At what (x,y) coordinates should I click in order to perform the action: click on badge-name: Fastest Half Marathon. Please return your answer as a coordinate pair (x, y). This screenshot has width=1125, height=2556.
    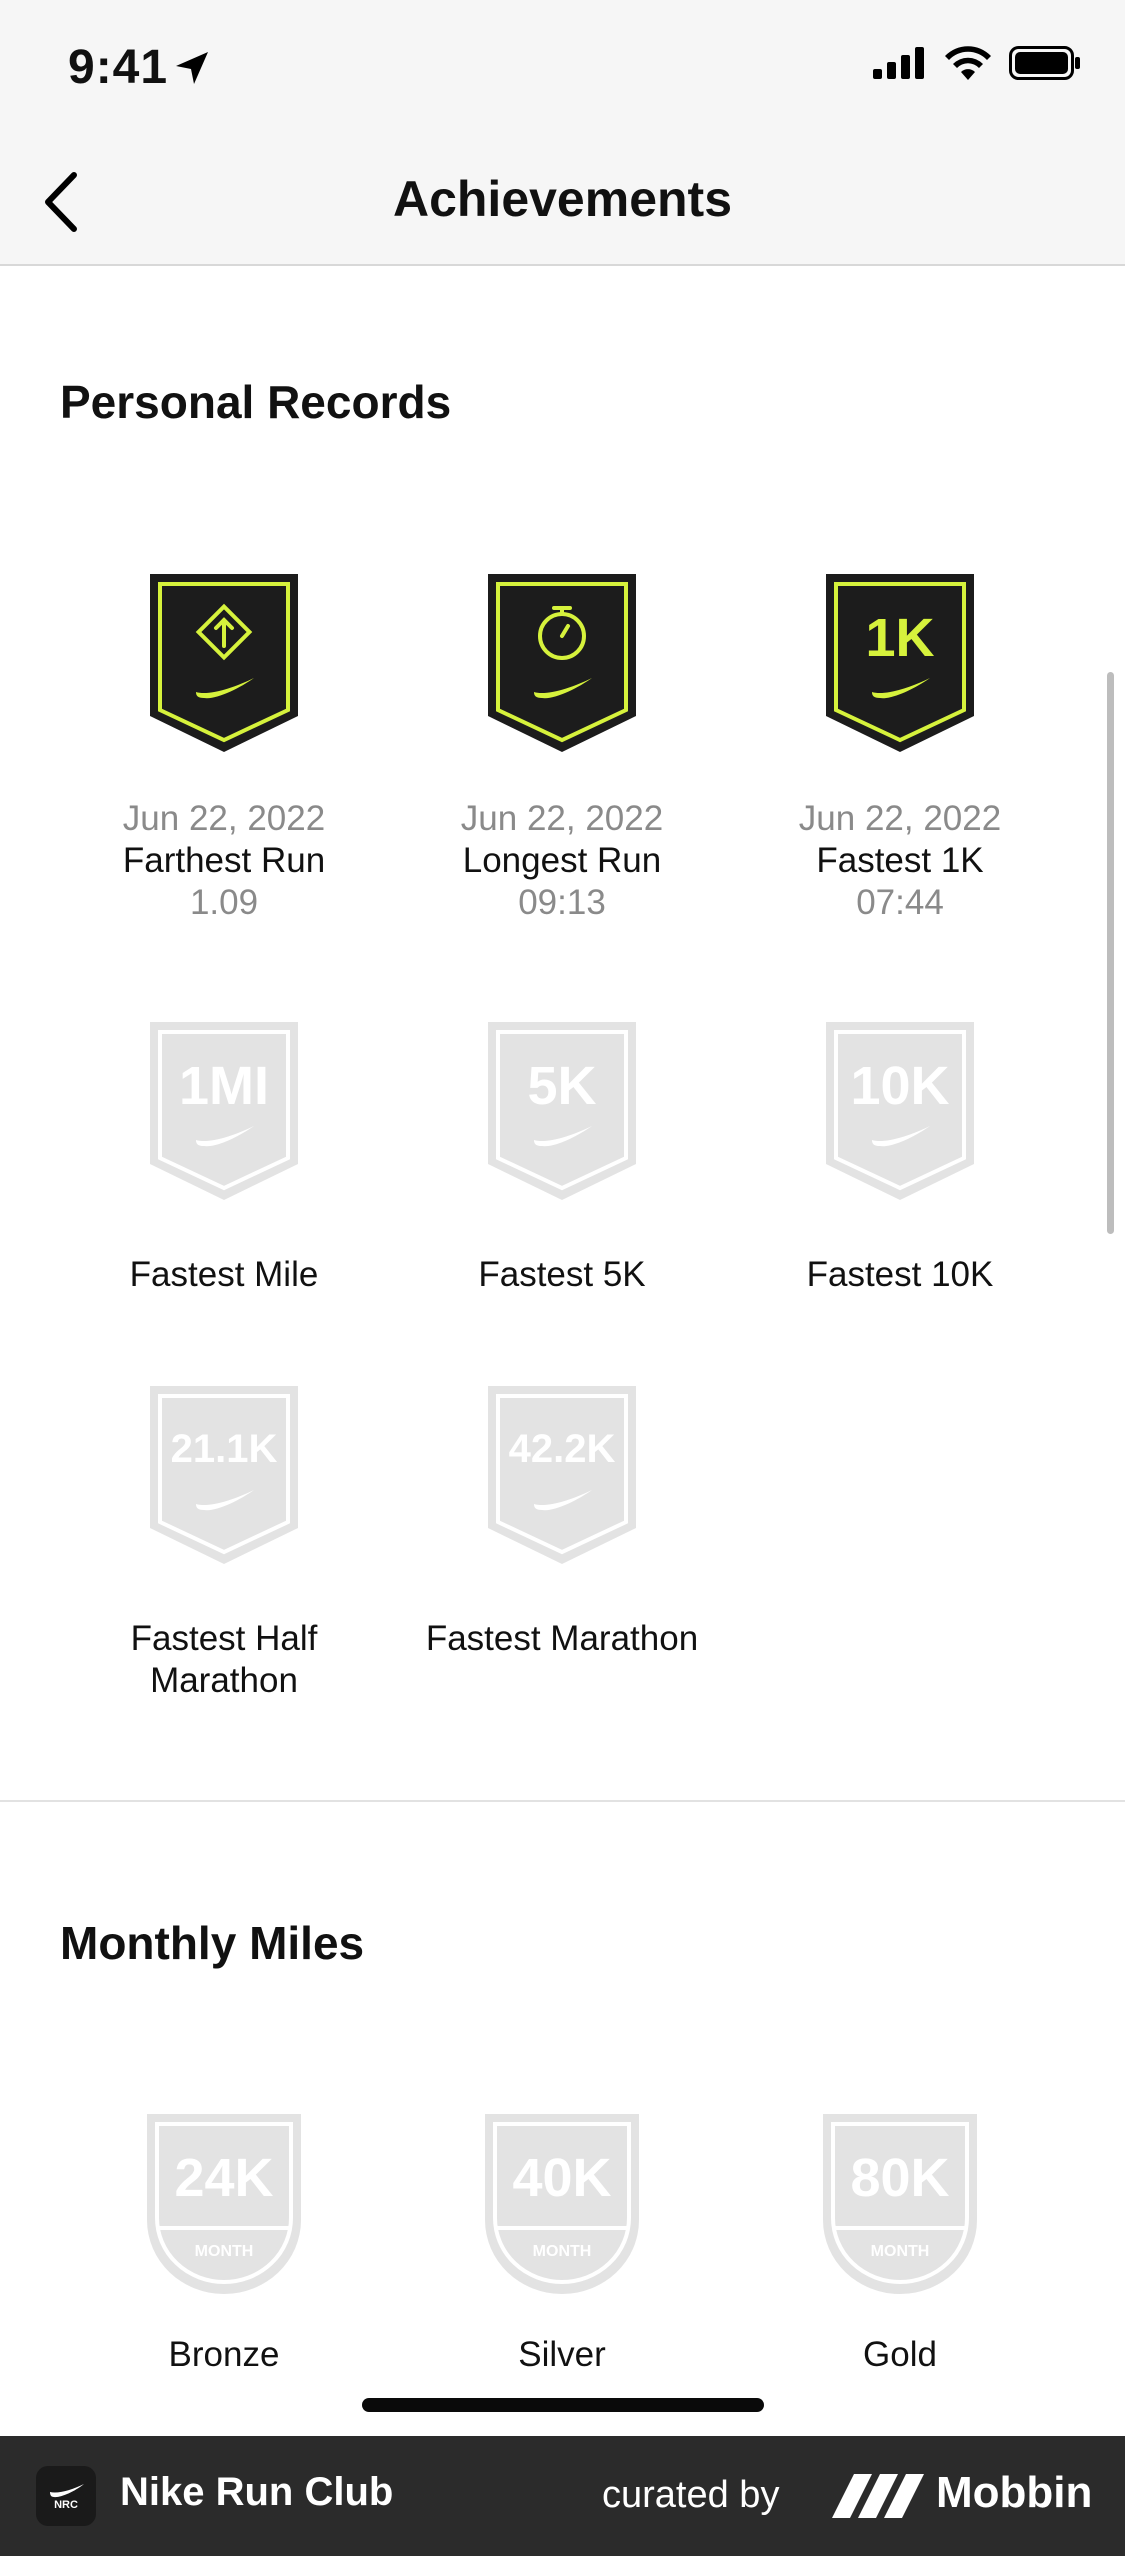
    Looking at the image, I should click on (224, 1659).